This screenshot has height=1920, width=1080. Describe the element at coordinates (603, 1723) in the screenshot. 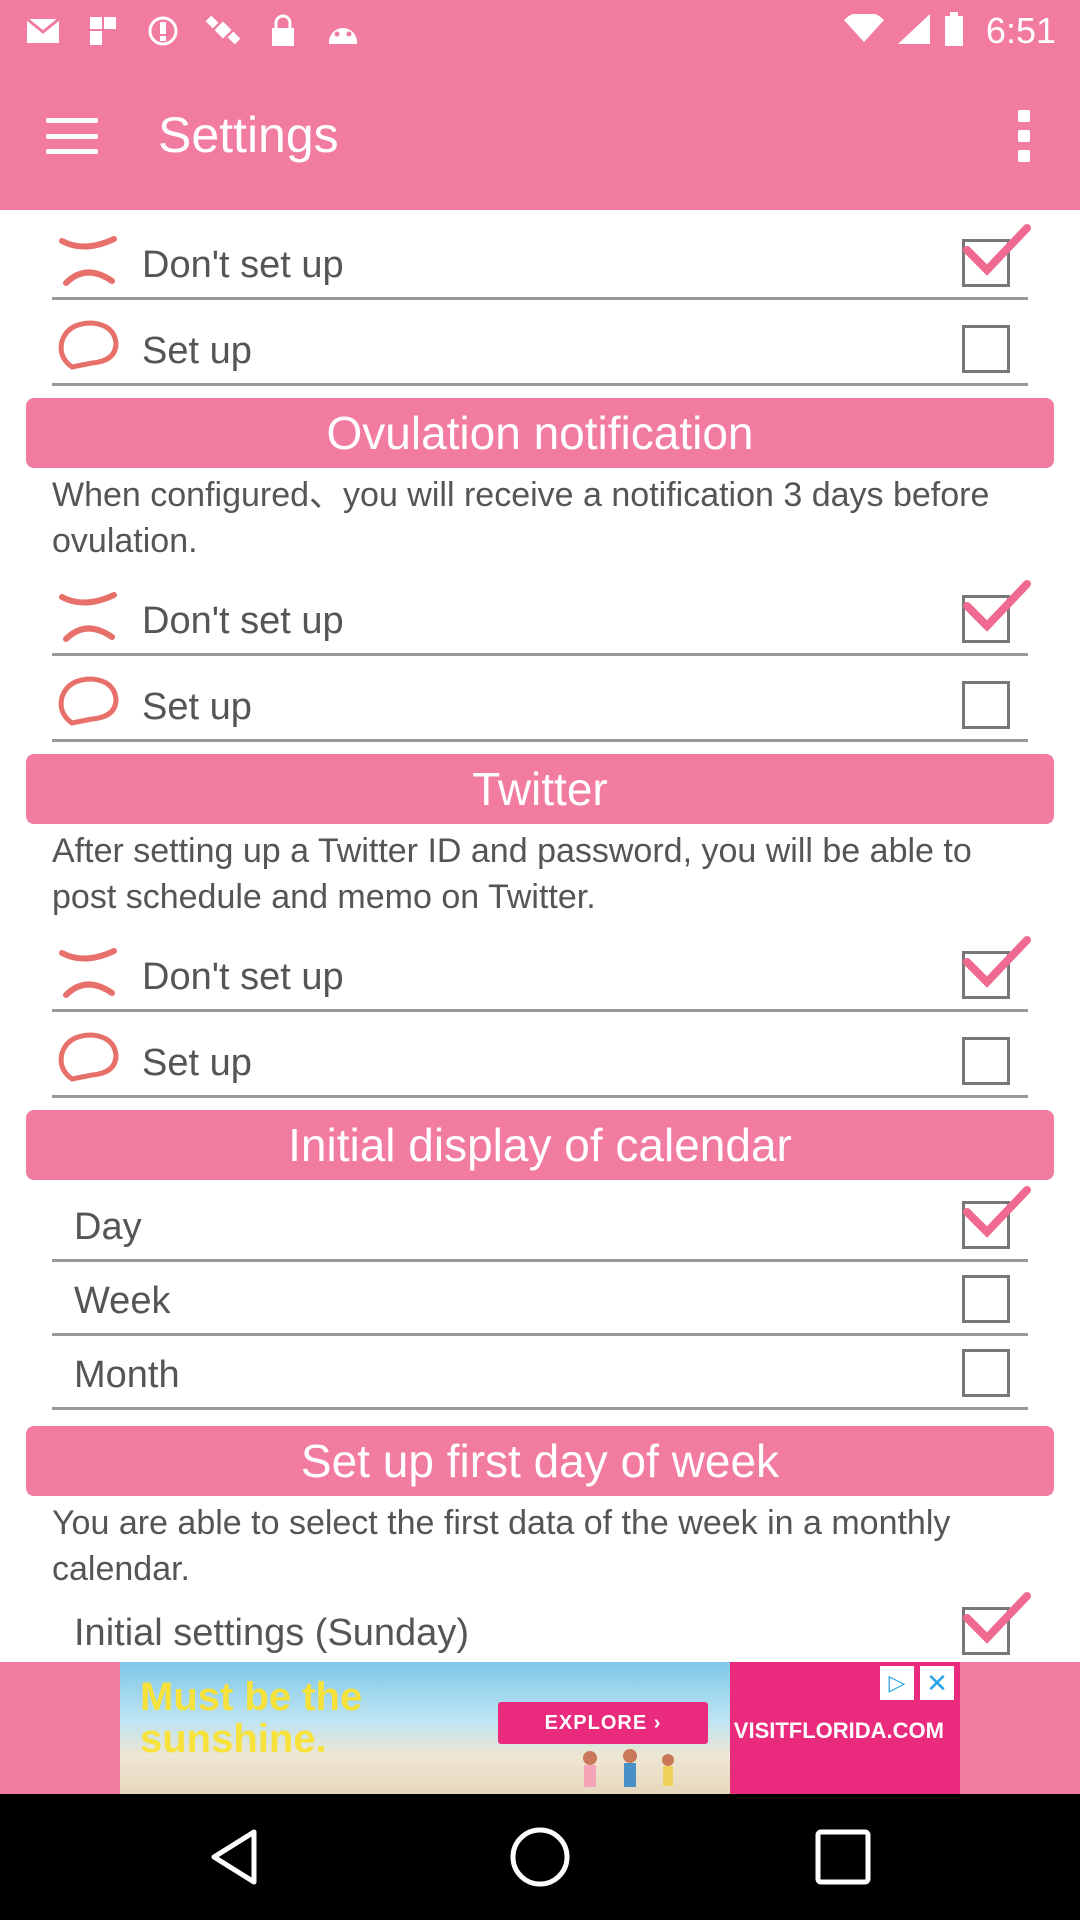

I see `explore-button: EXPLORE ›` at that location.